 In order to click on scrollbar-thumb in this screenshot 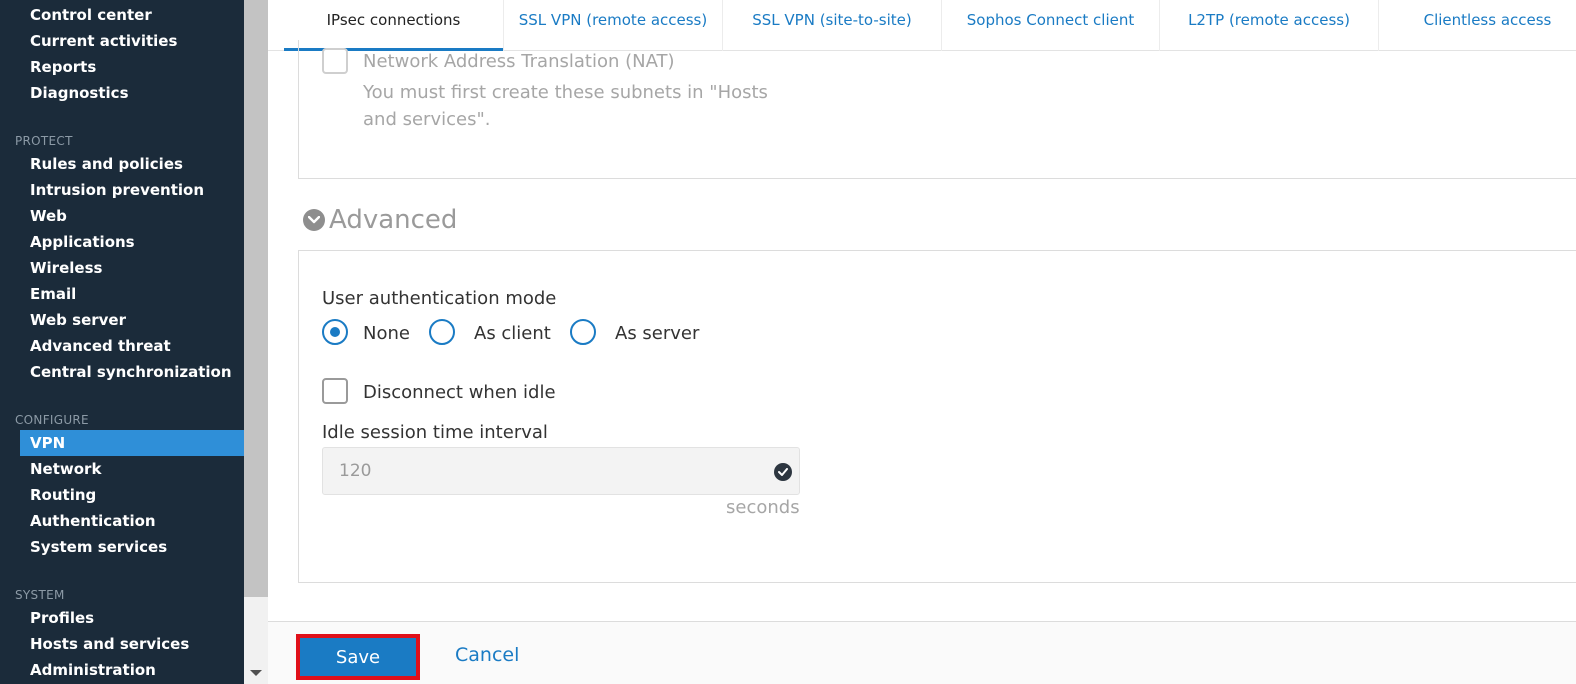, I will do `click(256, 298)`.